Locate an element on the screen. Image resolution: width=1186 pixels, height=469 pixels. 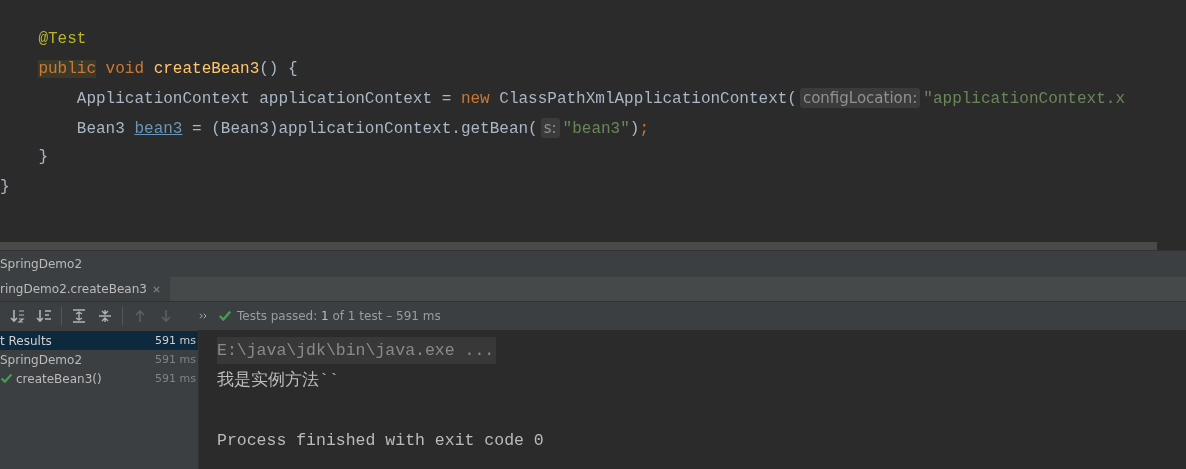
tree-row: createBean3() 591 ms is located at coordinates (99, 378).